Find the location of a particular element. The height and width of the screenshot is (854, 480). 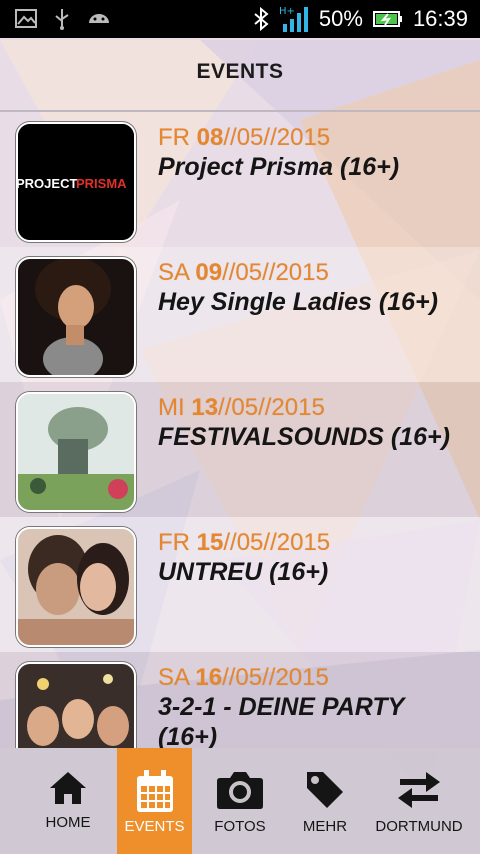

nav-label: FOTOS is located at coordinates (240, 826).